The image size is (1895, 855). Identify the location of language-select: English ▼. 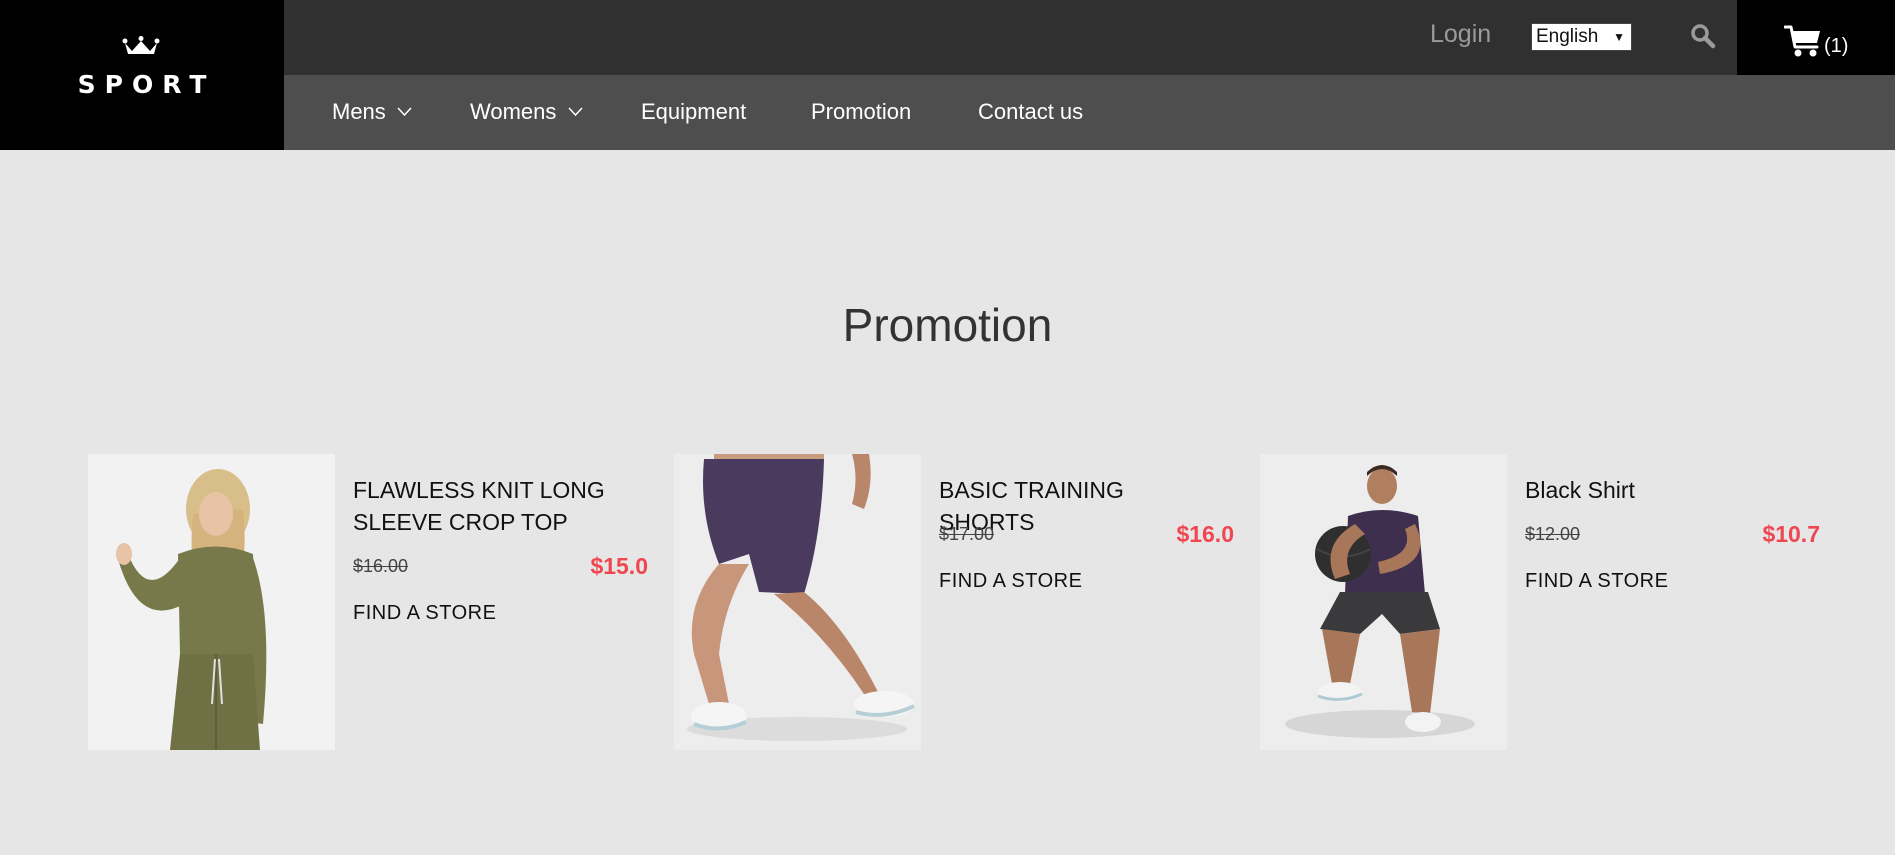
(1581, 37).